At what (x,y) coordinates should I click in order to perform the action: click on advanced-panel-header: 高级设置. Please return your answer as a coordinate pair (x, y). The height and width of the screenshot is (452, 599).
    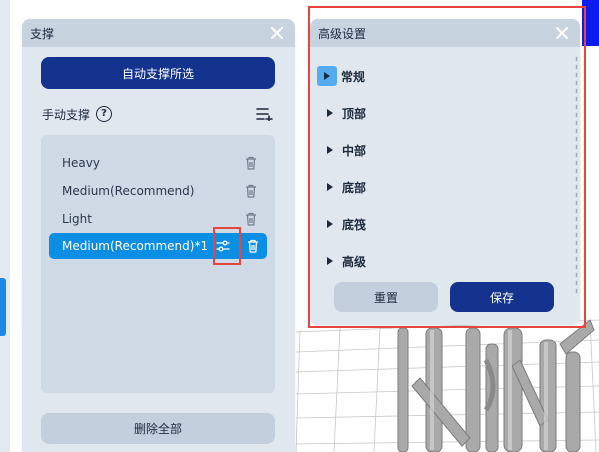
    Looking at the image, I should click on (445, 33).